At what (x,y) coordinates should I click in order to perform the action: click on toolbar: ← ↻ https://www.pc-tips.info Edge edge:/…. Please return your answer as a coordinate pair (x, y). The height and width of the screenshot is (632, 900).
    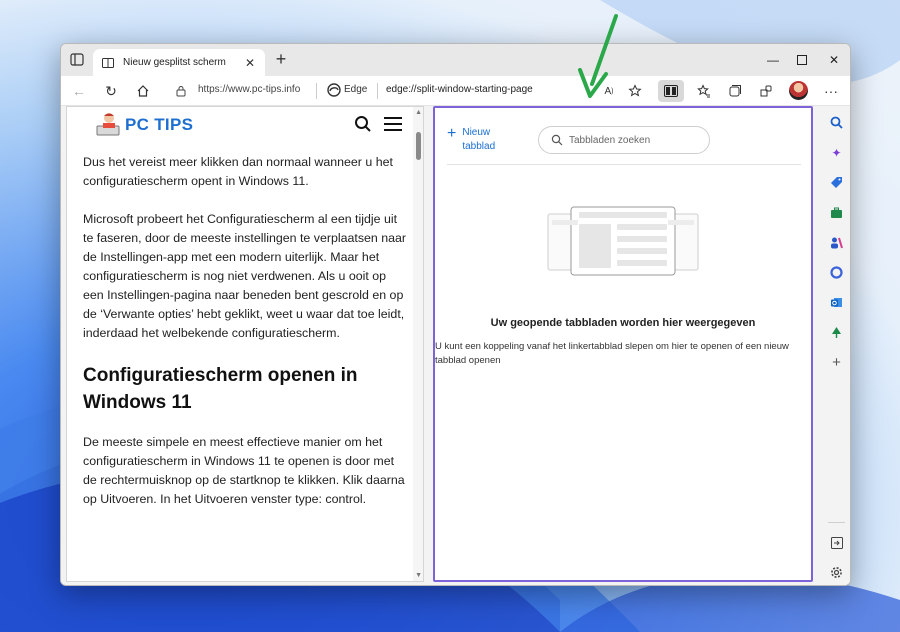
    Looking at the image, I should click on (455, 91).